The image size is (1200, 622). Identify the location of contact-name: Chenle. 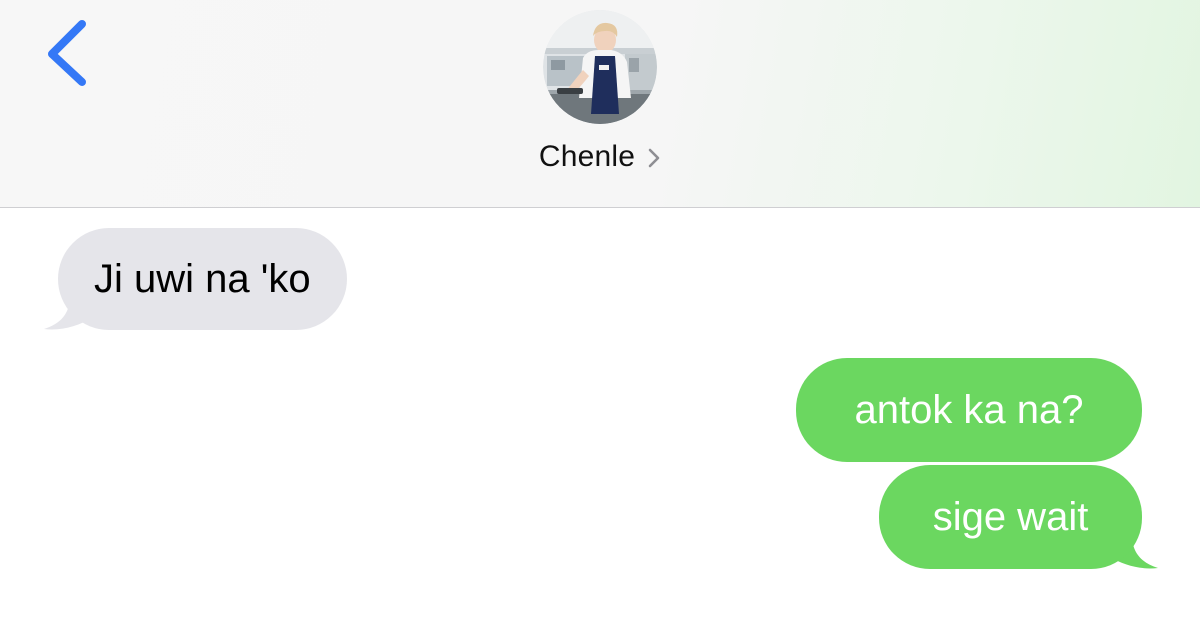
(587, 156).